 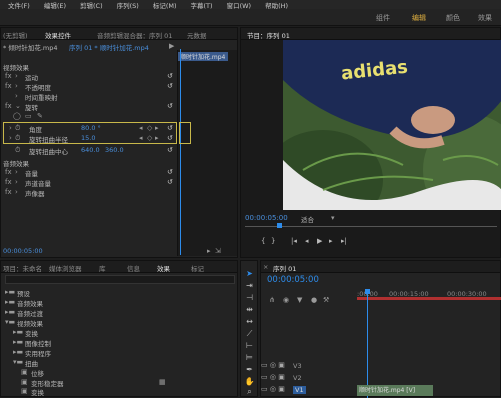 What do you see at coordinates (272, 300) in the screenshot?
I see `snap-icon: ⋔` at bounding box center [272, 300].